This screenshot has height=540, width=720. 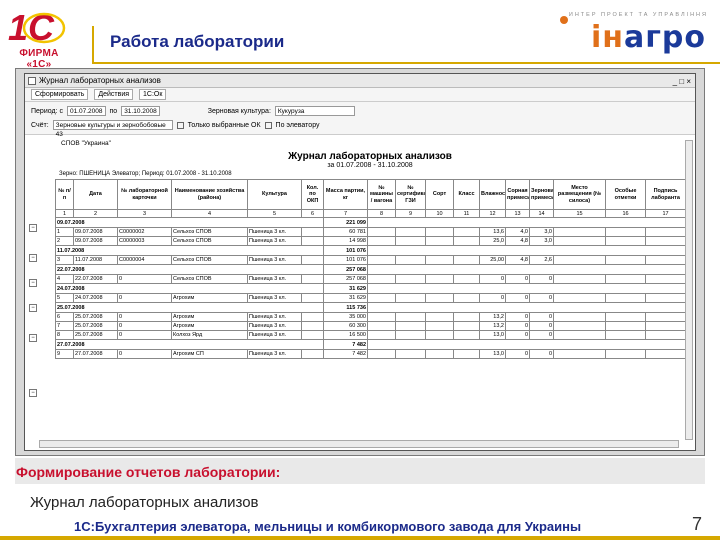 What do you see at coordinates (86, 111) in the screenshot?
I see `period-from-field: 01.07.2008` at bounding box center [86, 111].